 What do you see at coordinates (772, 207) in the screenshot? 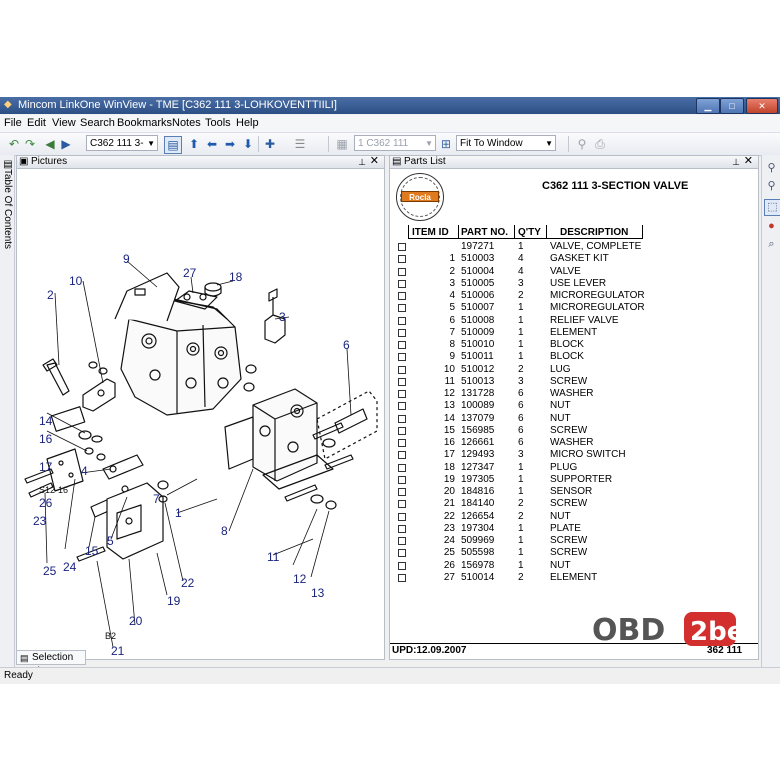
I see `select-tool-icon: ⬚` at bounding box center [772, 207].